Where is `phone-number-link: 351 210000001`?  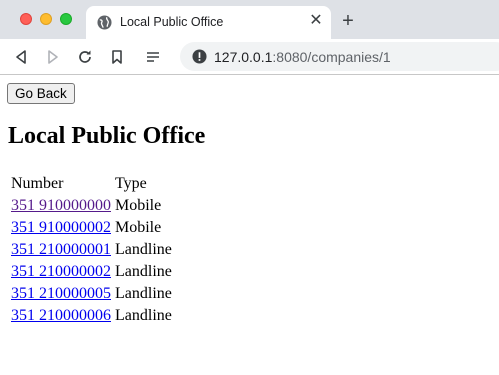 phone-number-link: 351 210000001 is located at coordinates (61, 249).